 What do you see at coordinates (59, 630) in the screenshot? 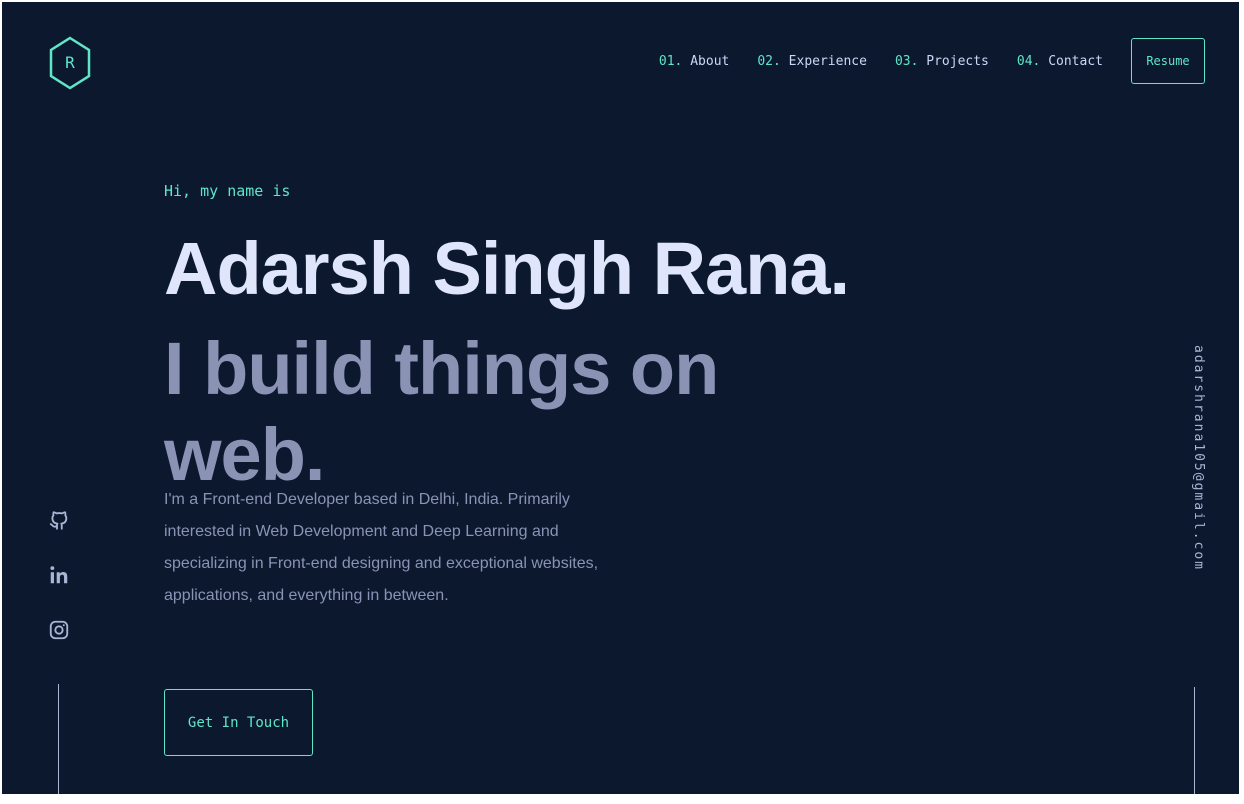
I see `instagram-icon` at bounding box center [59, 630].